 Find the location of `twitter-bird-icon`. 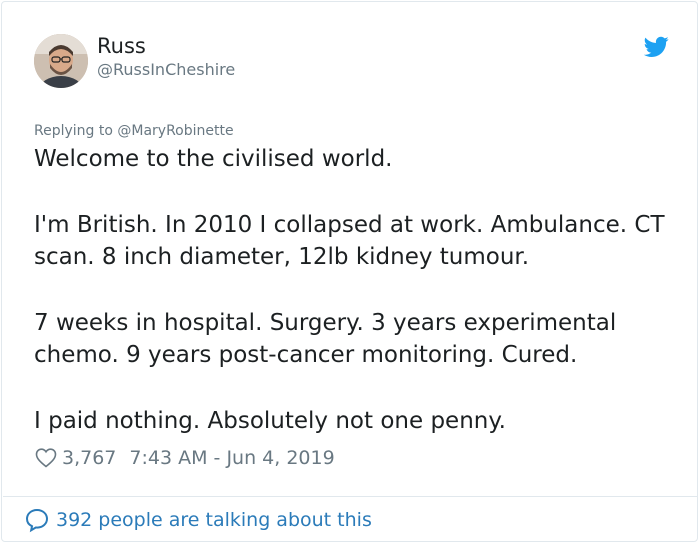

twitter-bird-icon is located at coordinates (656, 47).